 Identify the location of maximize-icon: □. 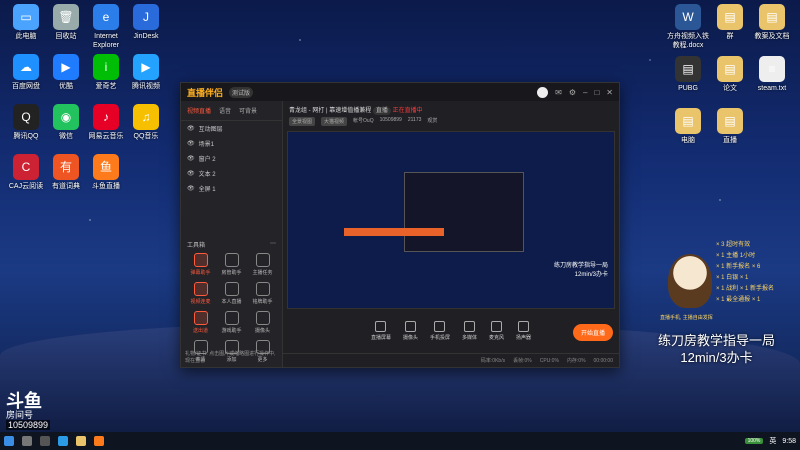
(596, 92).